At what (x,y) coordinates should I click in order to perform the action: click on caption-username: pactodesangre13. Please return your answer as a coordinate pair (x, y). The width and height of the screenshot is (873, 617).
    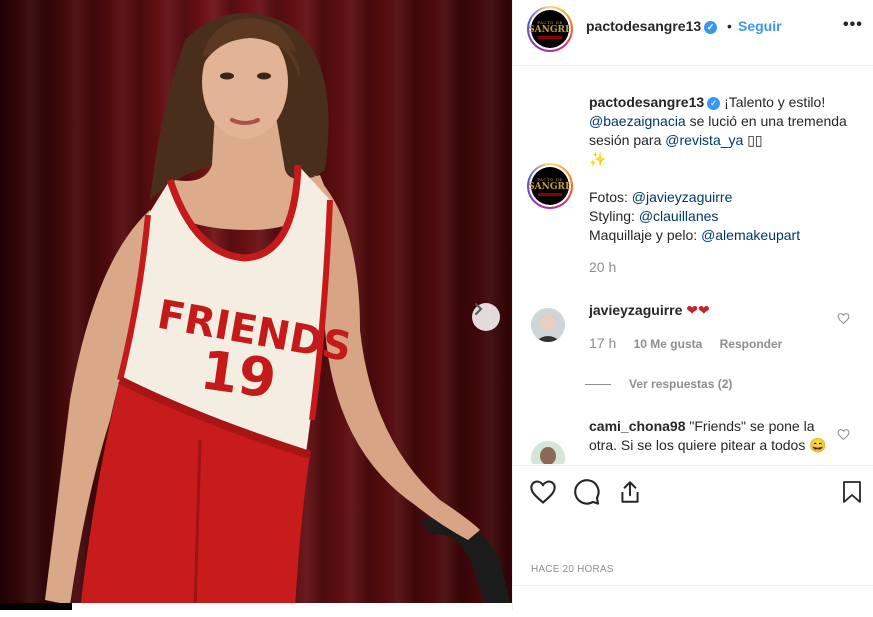
    Looking at the image, I should click on (646, 102).